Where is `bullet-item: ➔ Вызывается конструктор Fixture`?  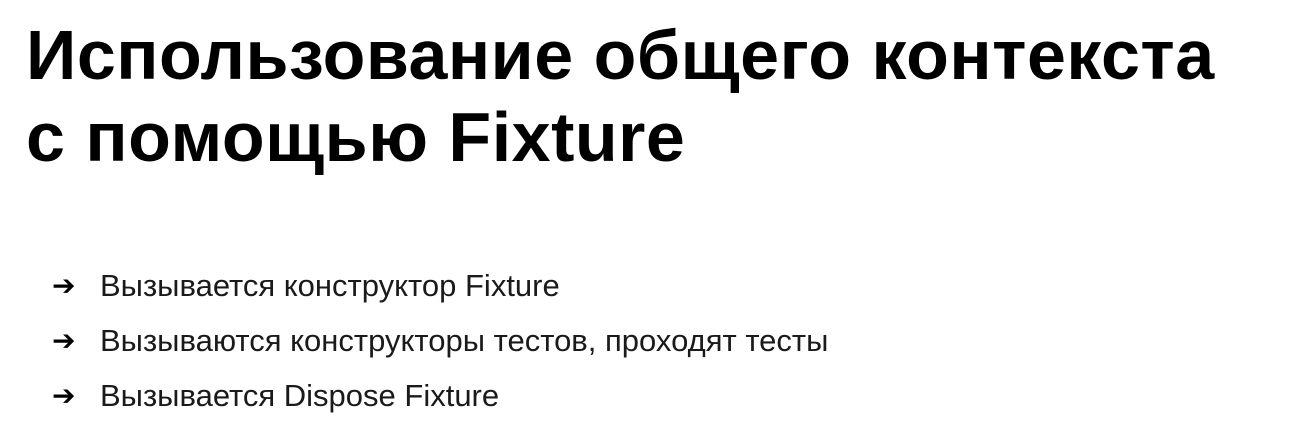 bullet-item: ➔ Вызывается конструктор Fixture is located at coordinates (440, 285).